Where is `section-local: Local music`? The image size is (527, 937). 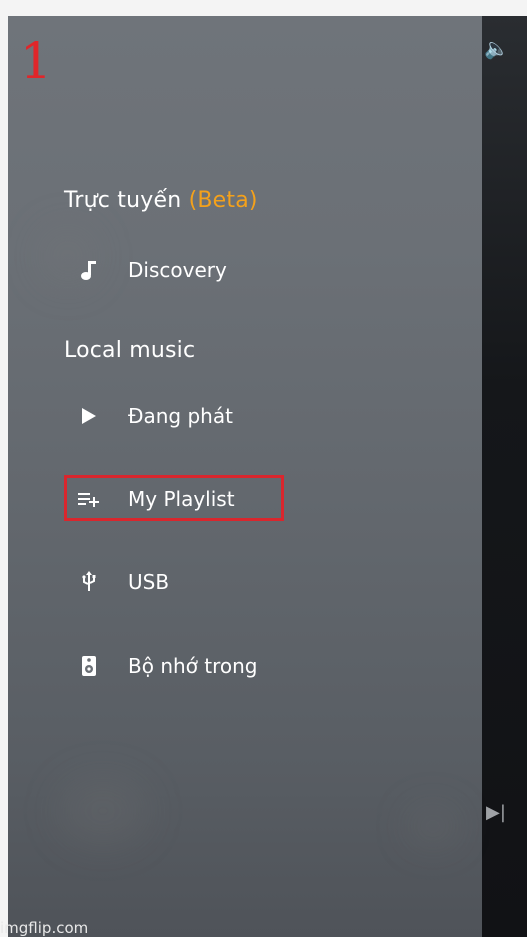 section-local: Local music is located at coordinates (129, 350).